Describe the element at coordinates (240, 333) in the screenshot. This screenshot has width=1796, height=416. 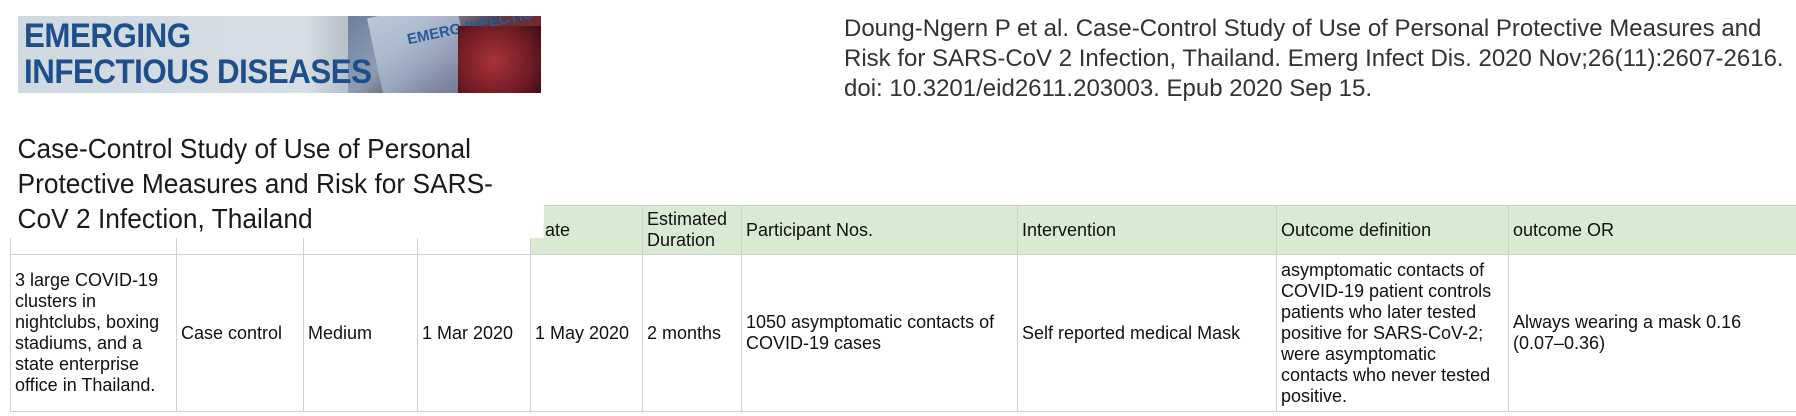
I see `cell-design: Case control` at that location.